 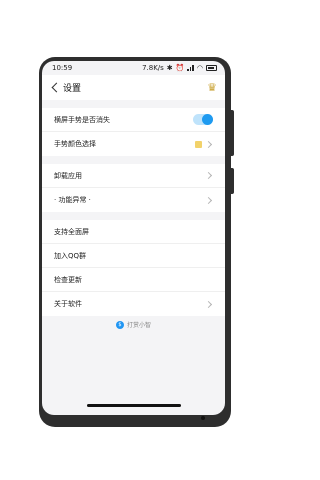 I want to click on signal-icon, so click(x=190, y=68).